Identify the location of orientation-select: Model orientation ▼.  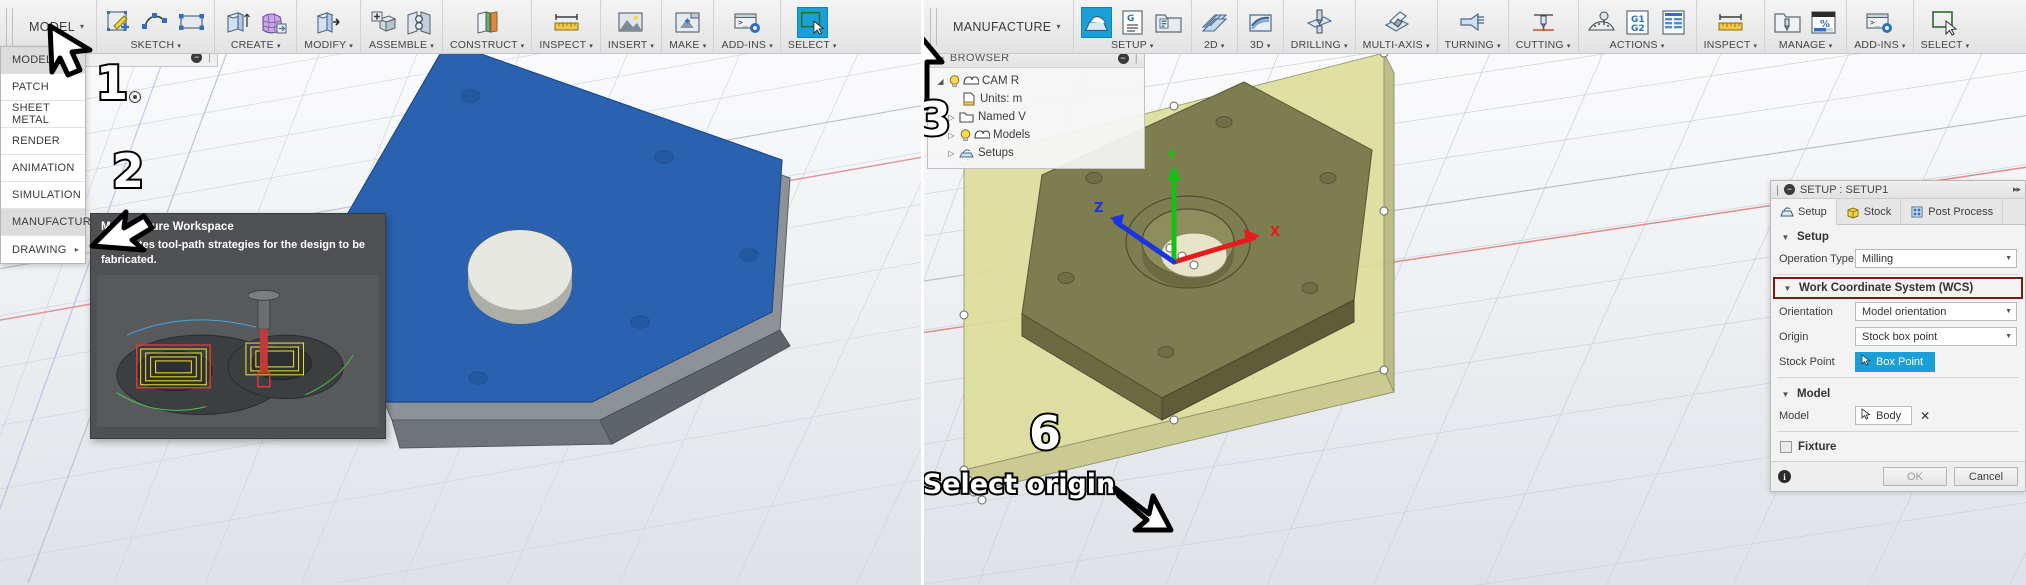
(1936, 311).